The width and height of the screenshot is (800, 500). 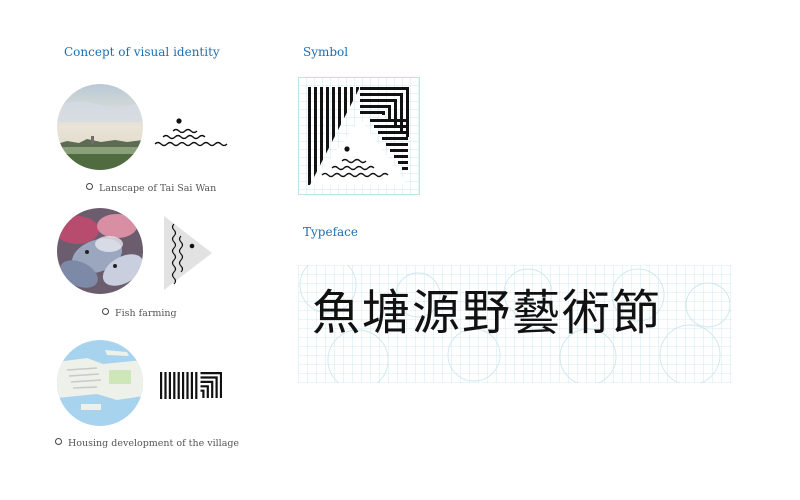 What do you see at coordinates (191, 385) in the screenshot?
I see `striped-corner-icon` at bounding box center [191, 385].